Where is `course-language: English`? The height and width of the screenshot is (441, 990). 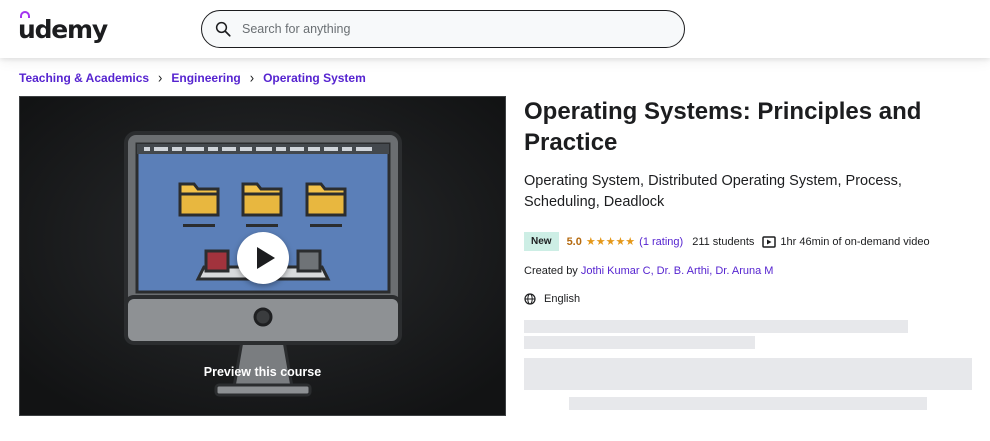
course-language: English is located at coordinates (552, 299).